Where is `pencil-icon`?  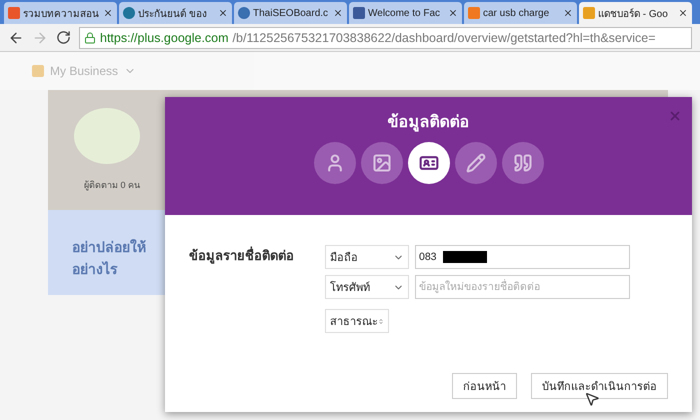
pencil-icon is located at coordinates (476, 163).